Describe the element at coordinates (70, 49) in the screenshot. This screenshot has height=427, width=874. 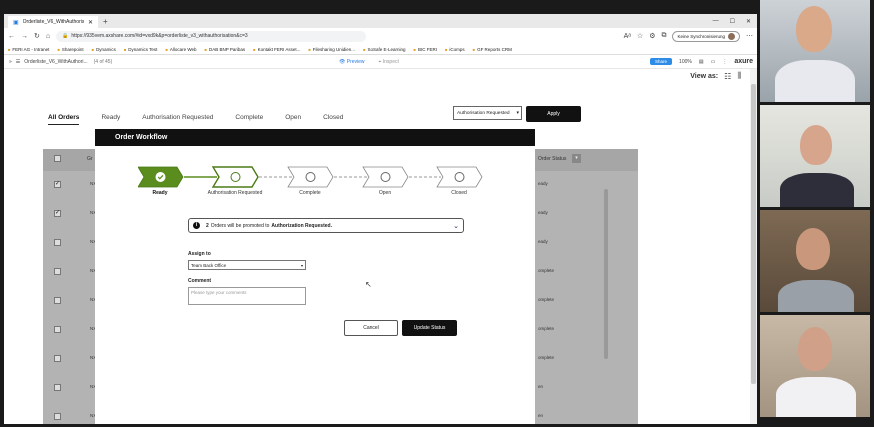
I see `bookmark-item: Sharepoint` at that location.